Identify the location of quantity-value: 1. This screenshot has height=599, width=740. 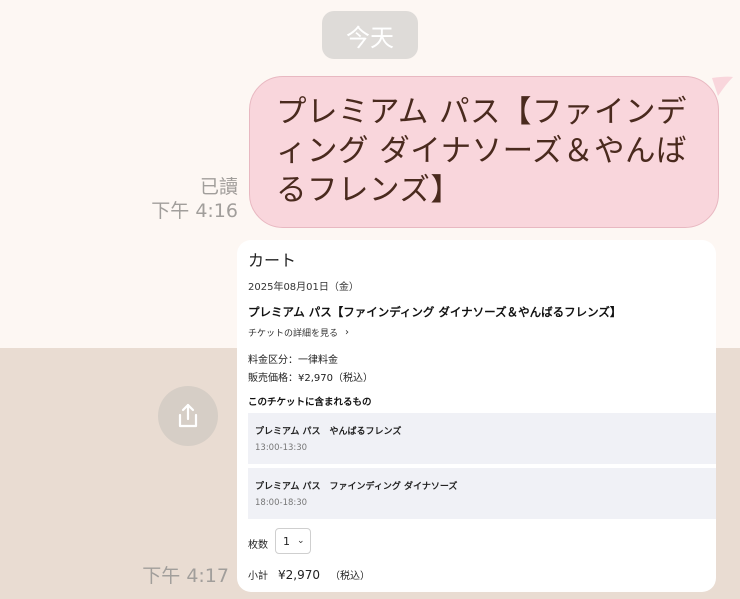
(286, 541).